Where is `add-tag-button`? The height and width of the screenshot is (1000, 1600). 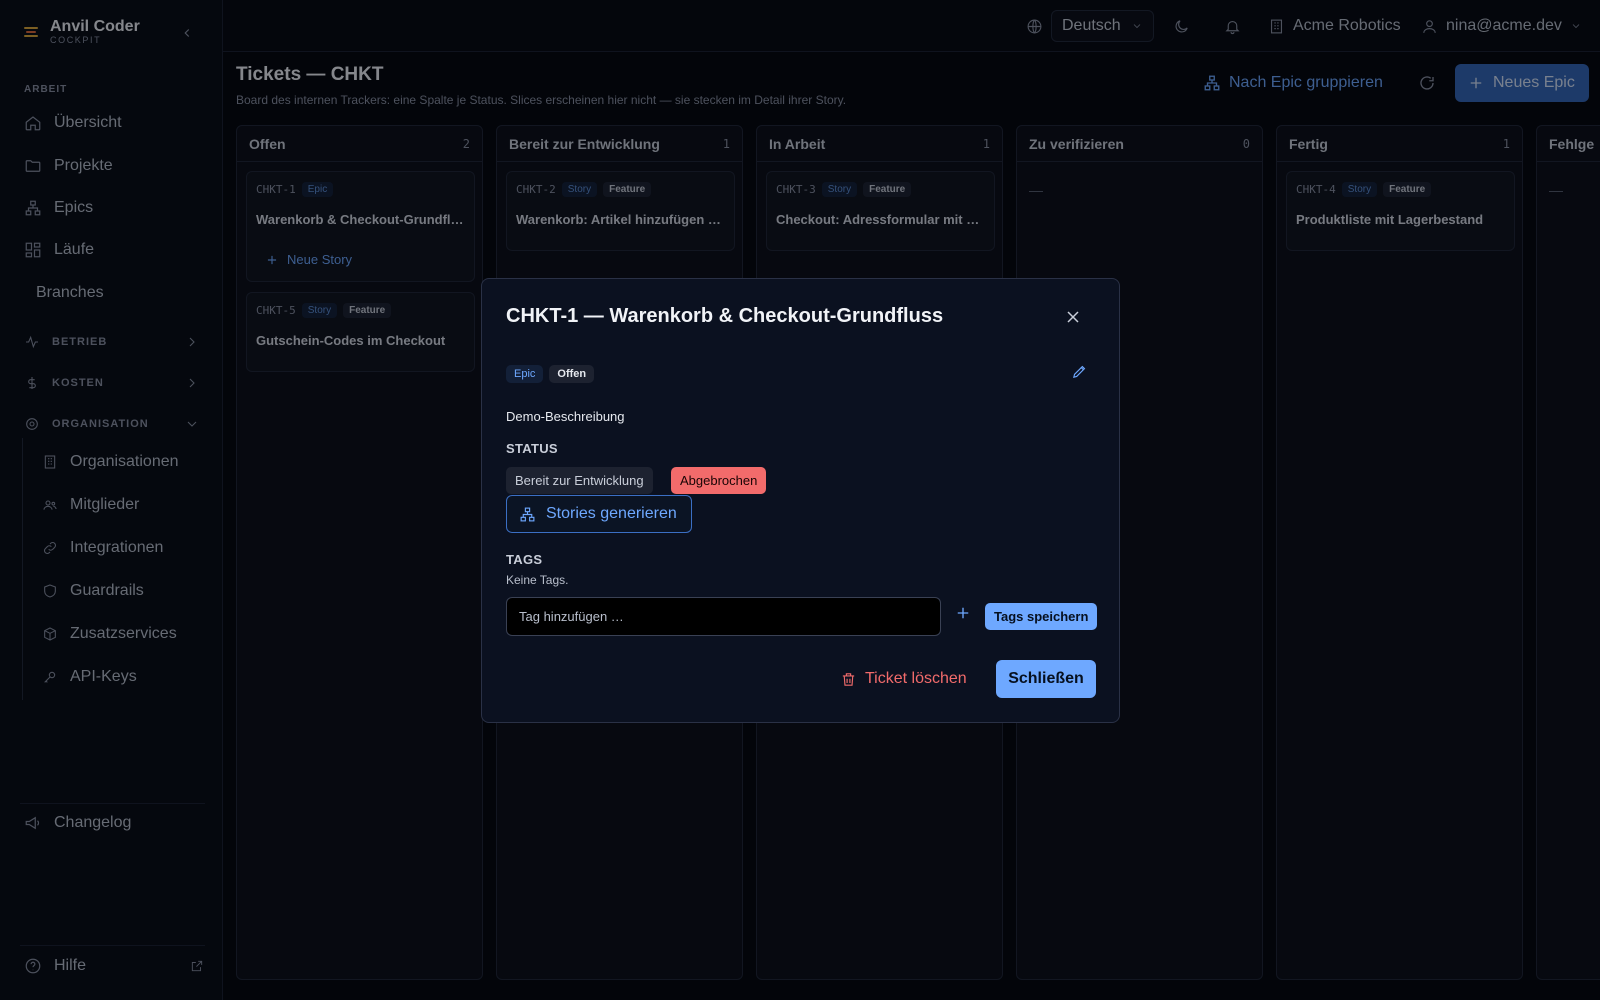 add-tag-button is located at coordinates (964, 614).